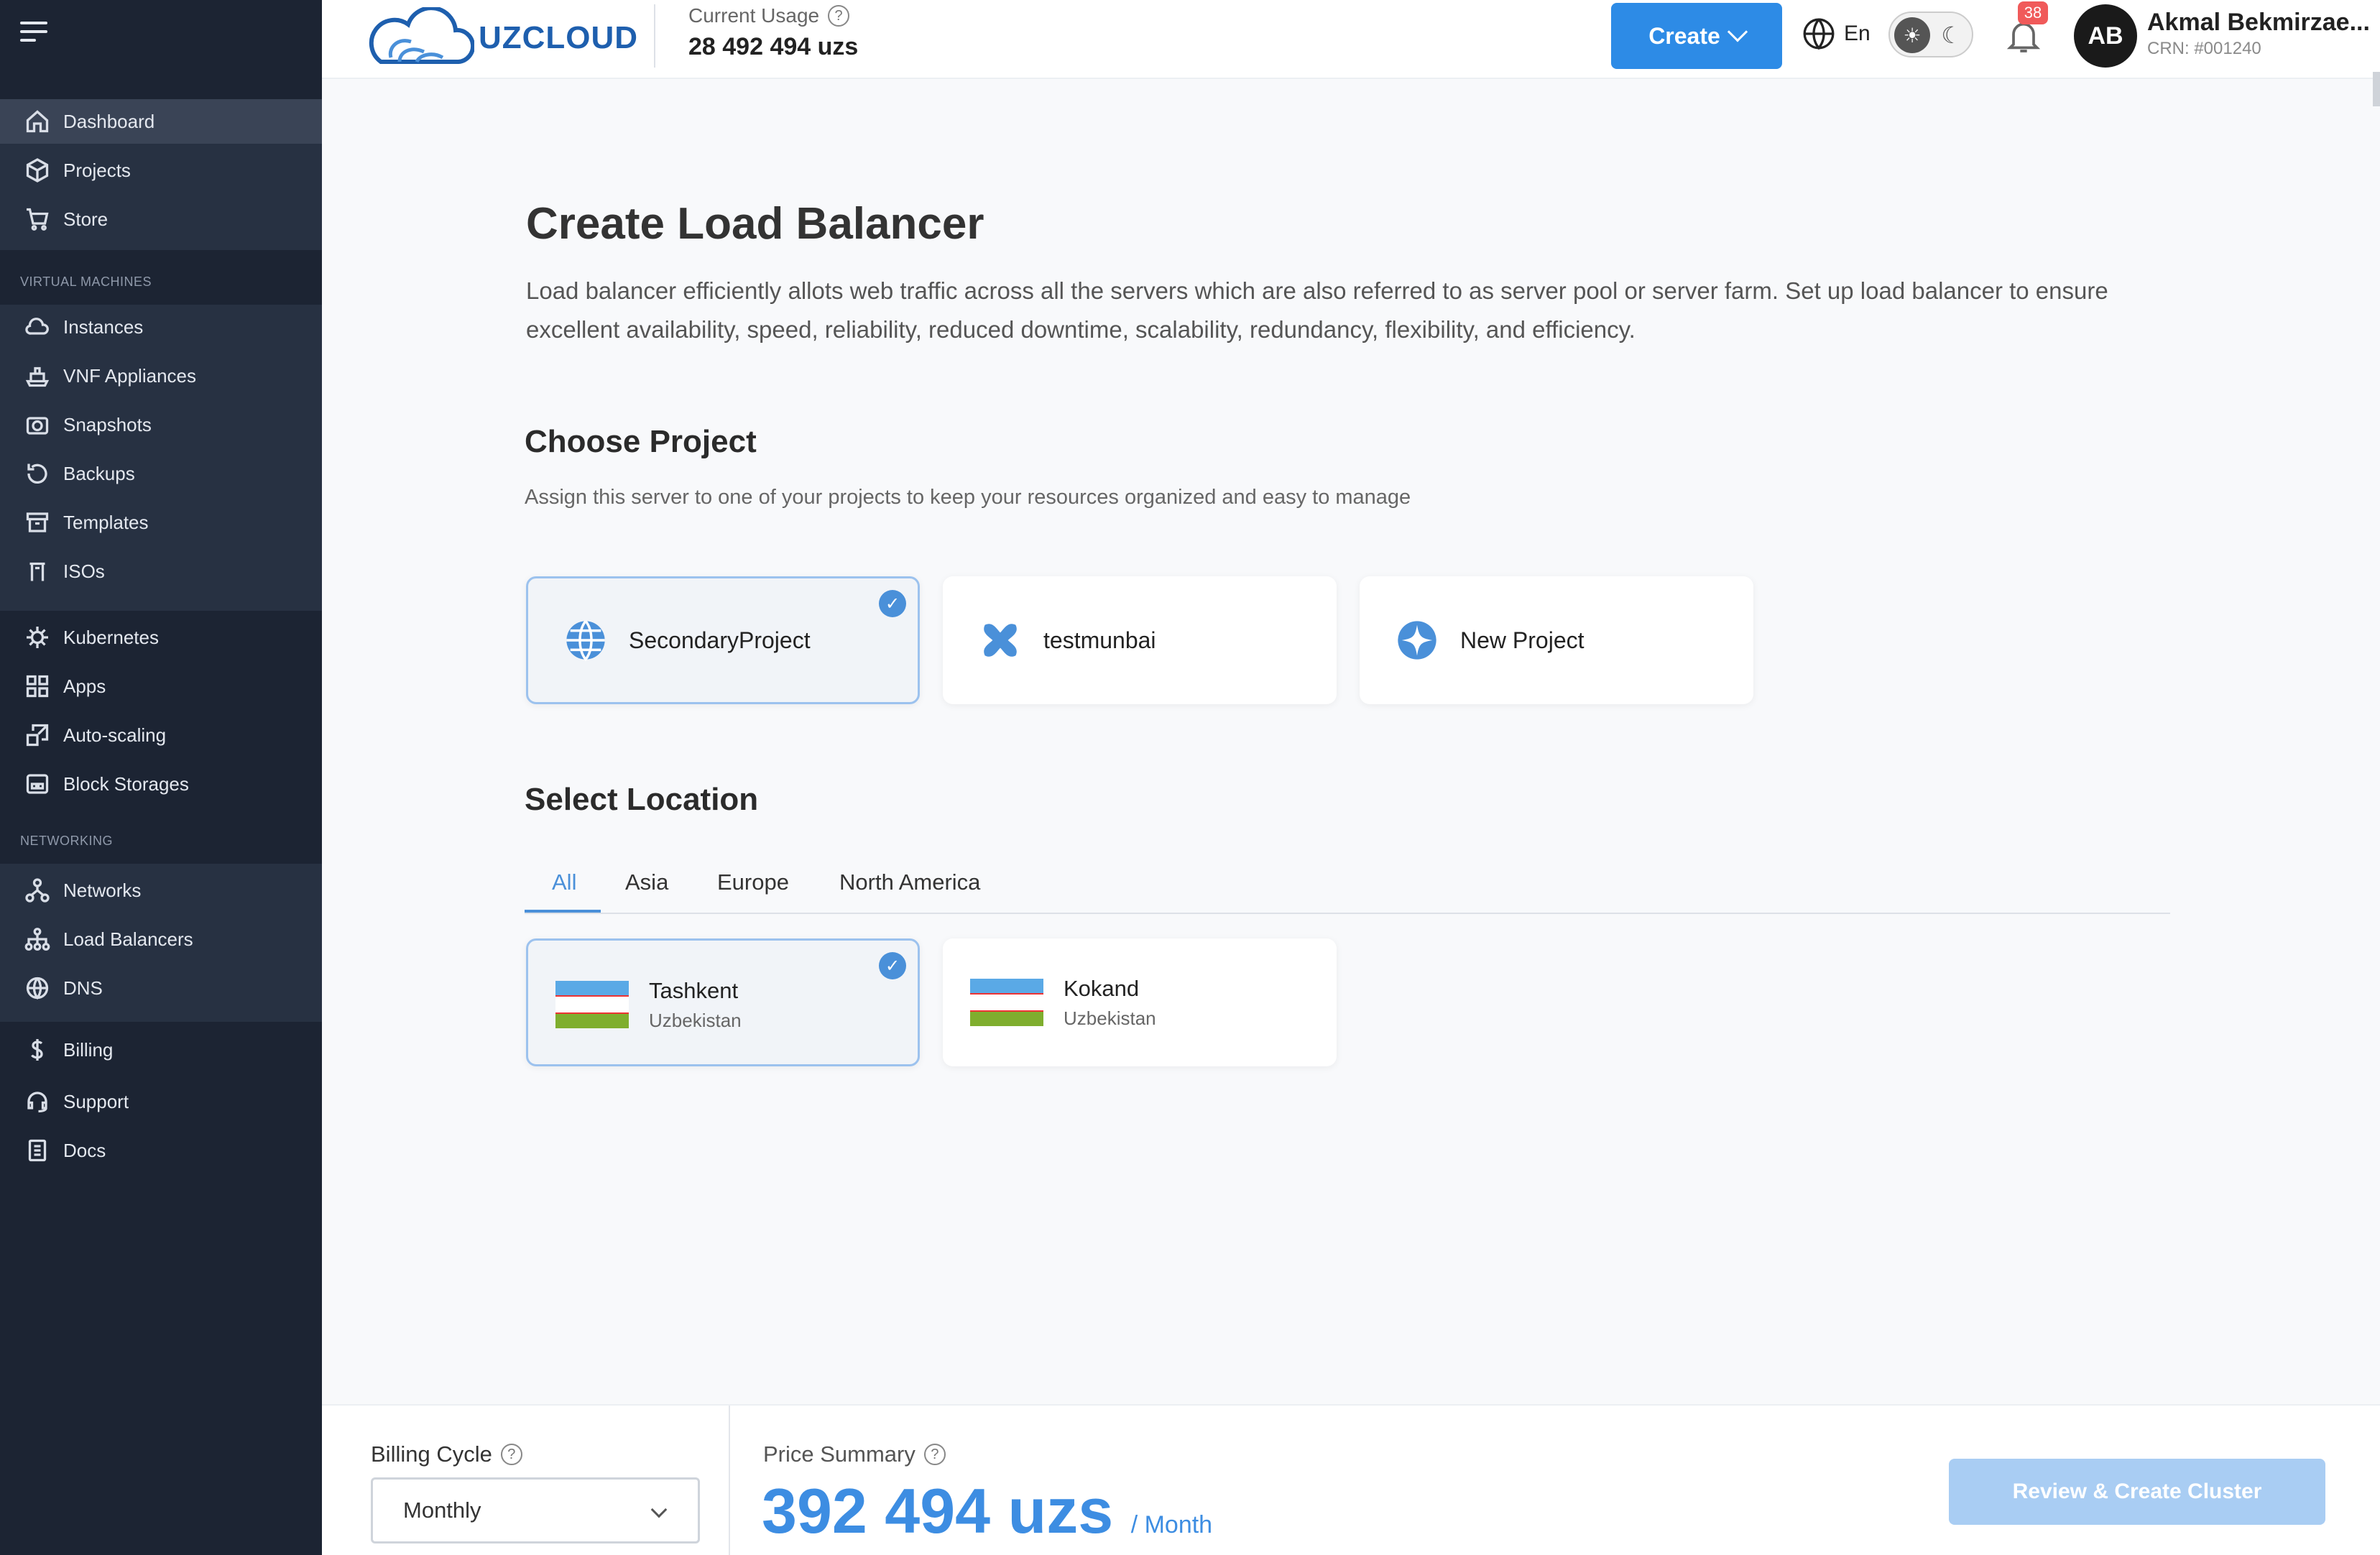  What do you see at coordinates (753, 882) in the screenshot?
I see `tab-europe: Europe` at bounding box center [753, 882].